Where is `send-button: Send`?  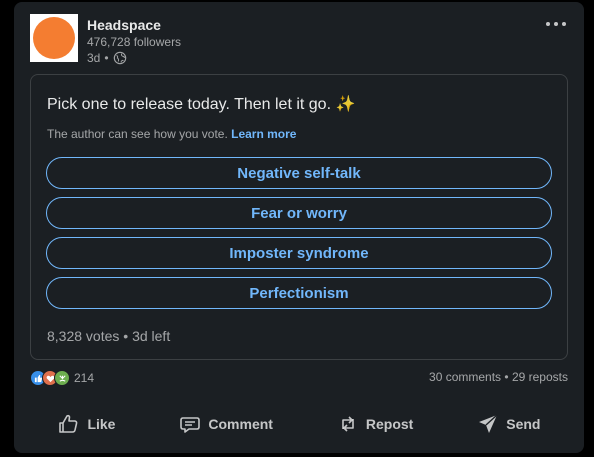 send-button: Send is located at coordinates (508, 424).